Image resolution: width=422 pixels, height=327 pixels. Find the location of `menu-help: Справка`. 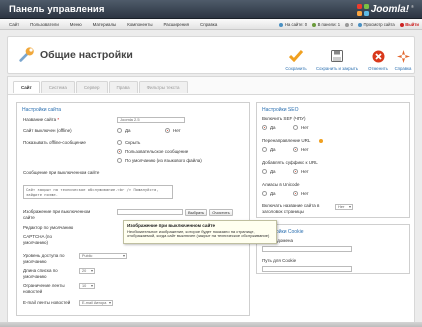

menu-help: Справка is located at coordinates (209, 24).